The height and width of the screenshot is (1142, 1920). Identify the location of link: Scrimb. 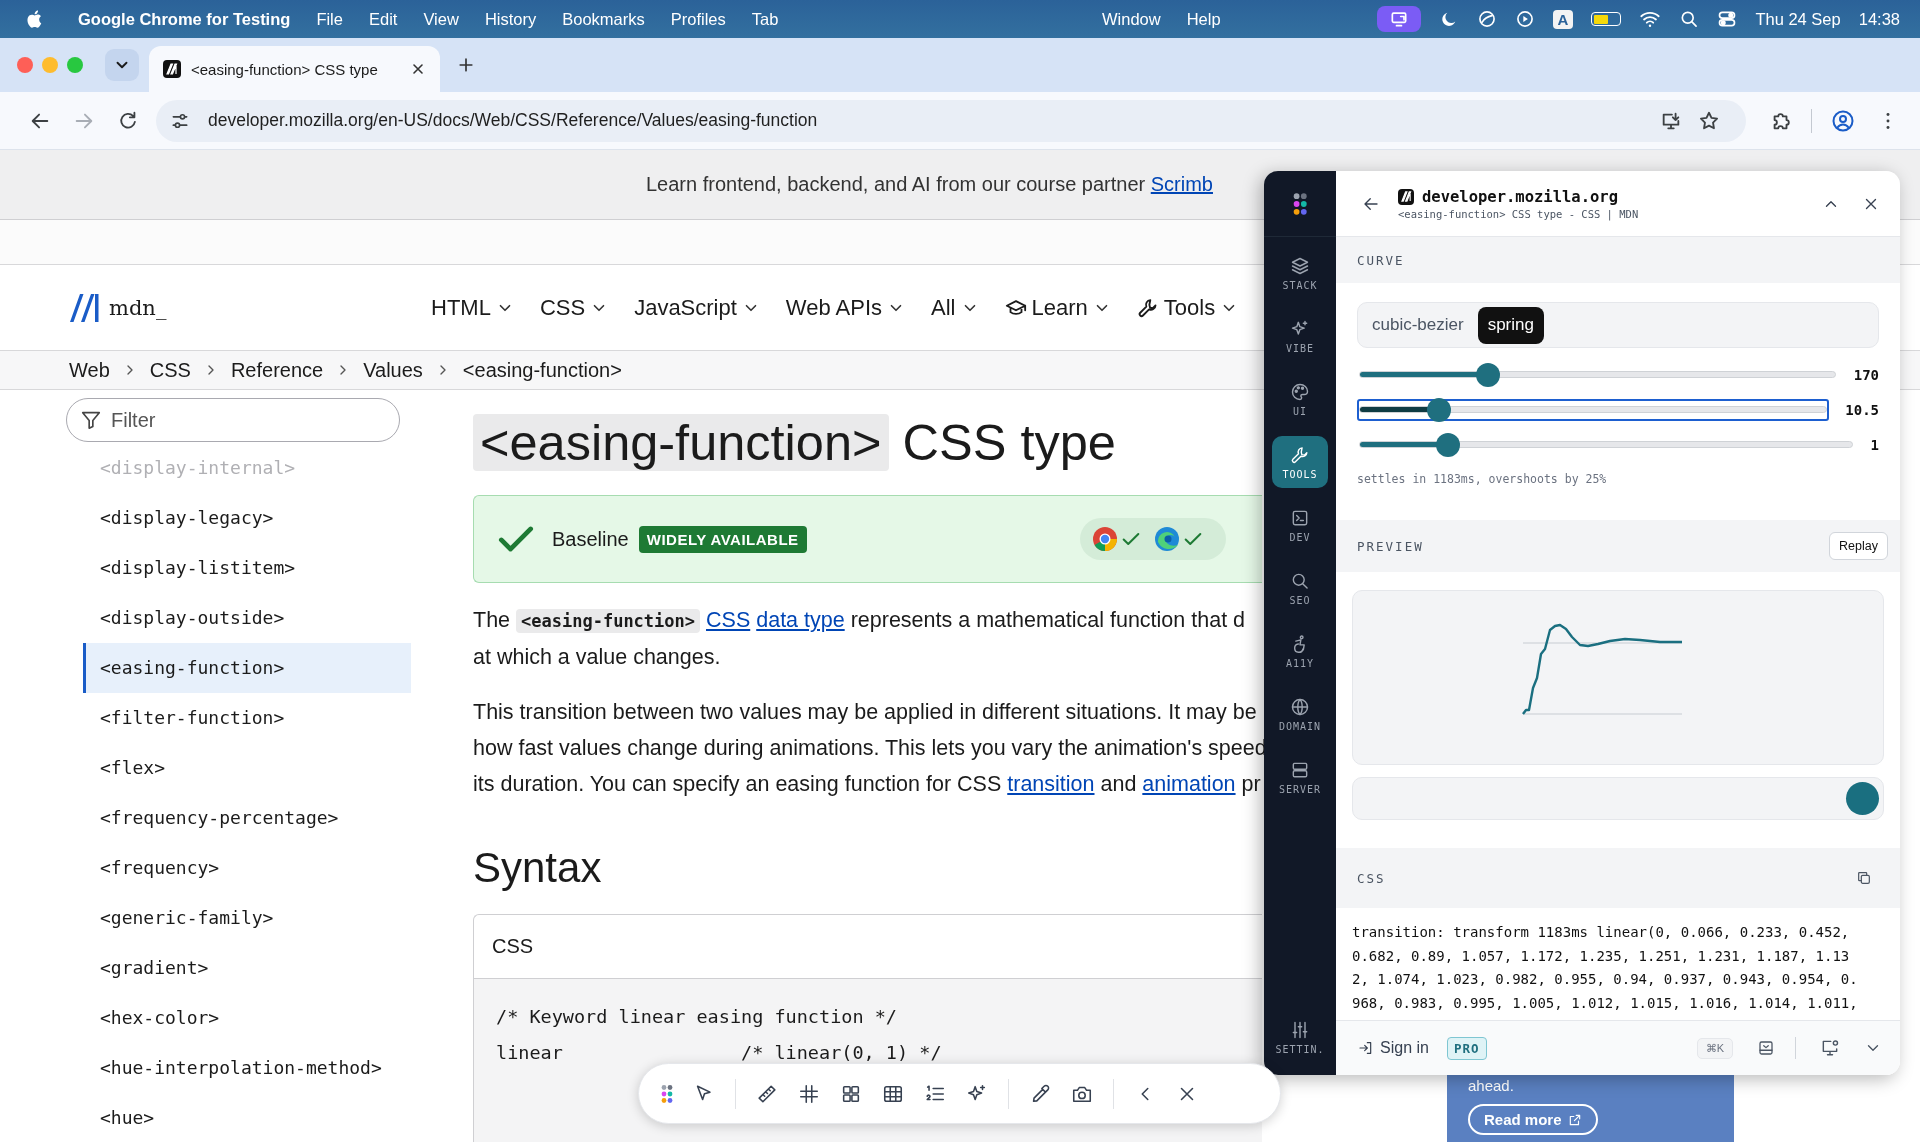
(1181, 184).